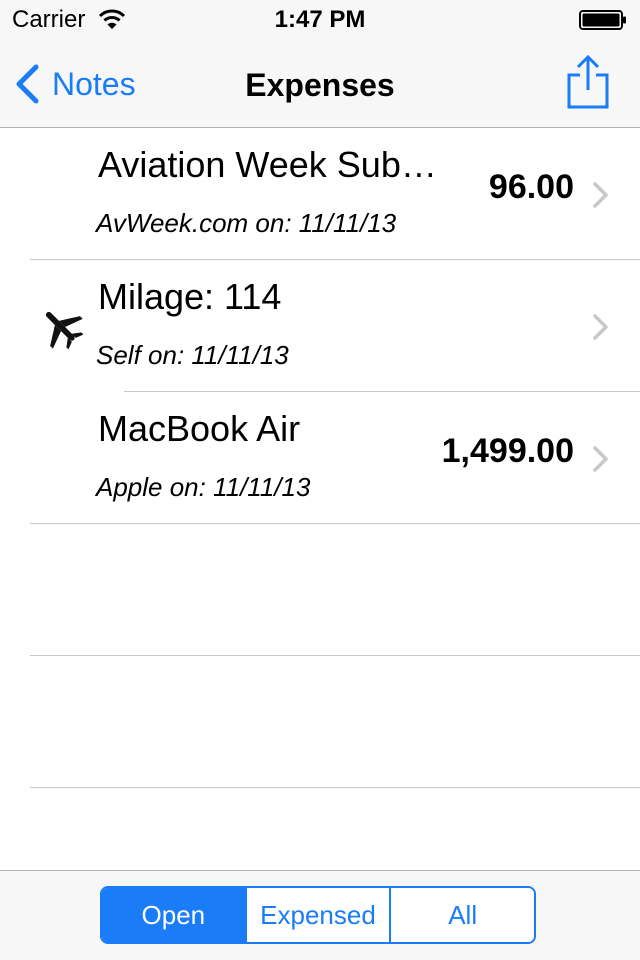 The width and height of the screenshot is (640, 960). What do you see at coordinates (320, 326) in the screenshot?
I see `expense-row: Milage: 114 Self on: 11/11/13` at bounding box center [320, 326].